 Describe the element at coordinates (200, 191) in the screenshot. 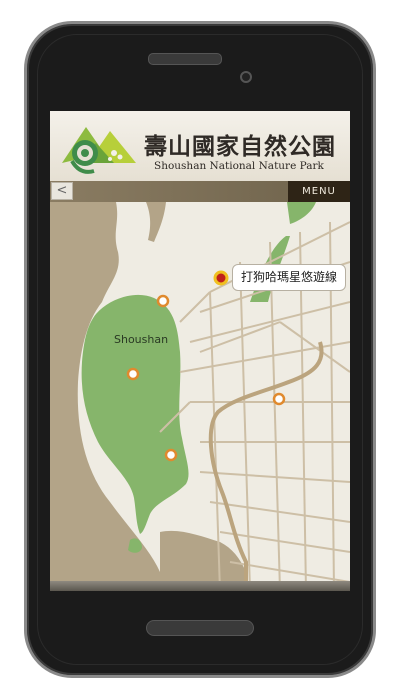

I see `nav-bar: < MENU` at that location.